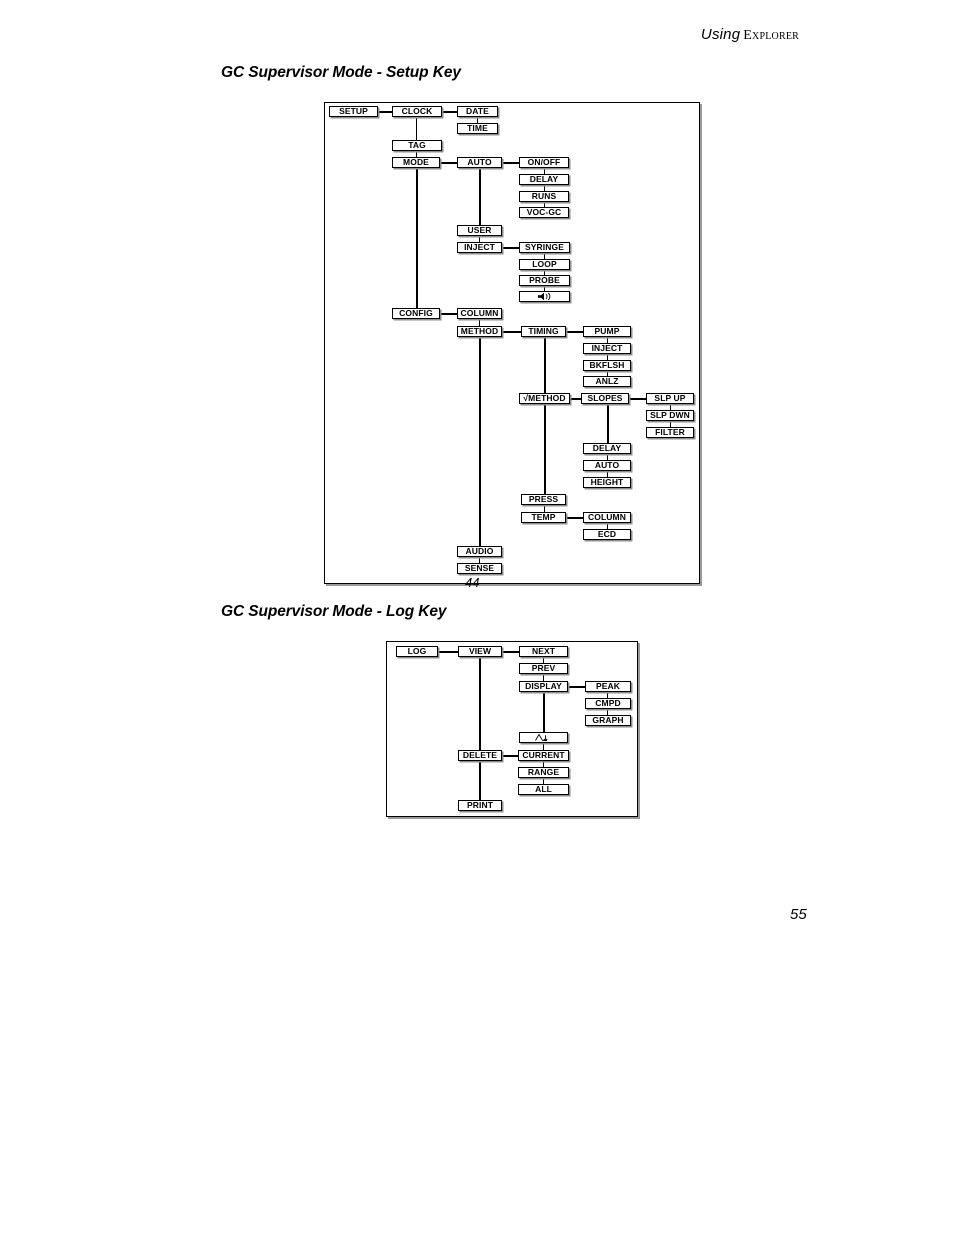 This screenshot has width=954, height=1235. Describe the element at coordinates (543, 772) in the screenshot. I see `node-range: RANGE` at that location.